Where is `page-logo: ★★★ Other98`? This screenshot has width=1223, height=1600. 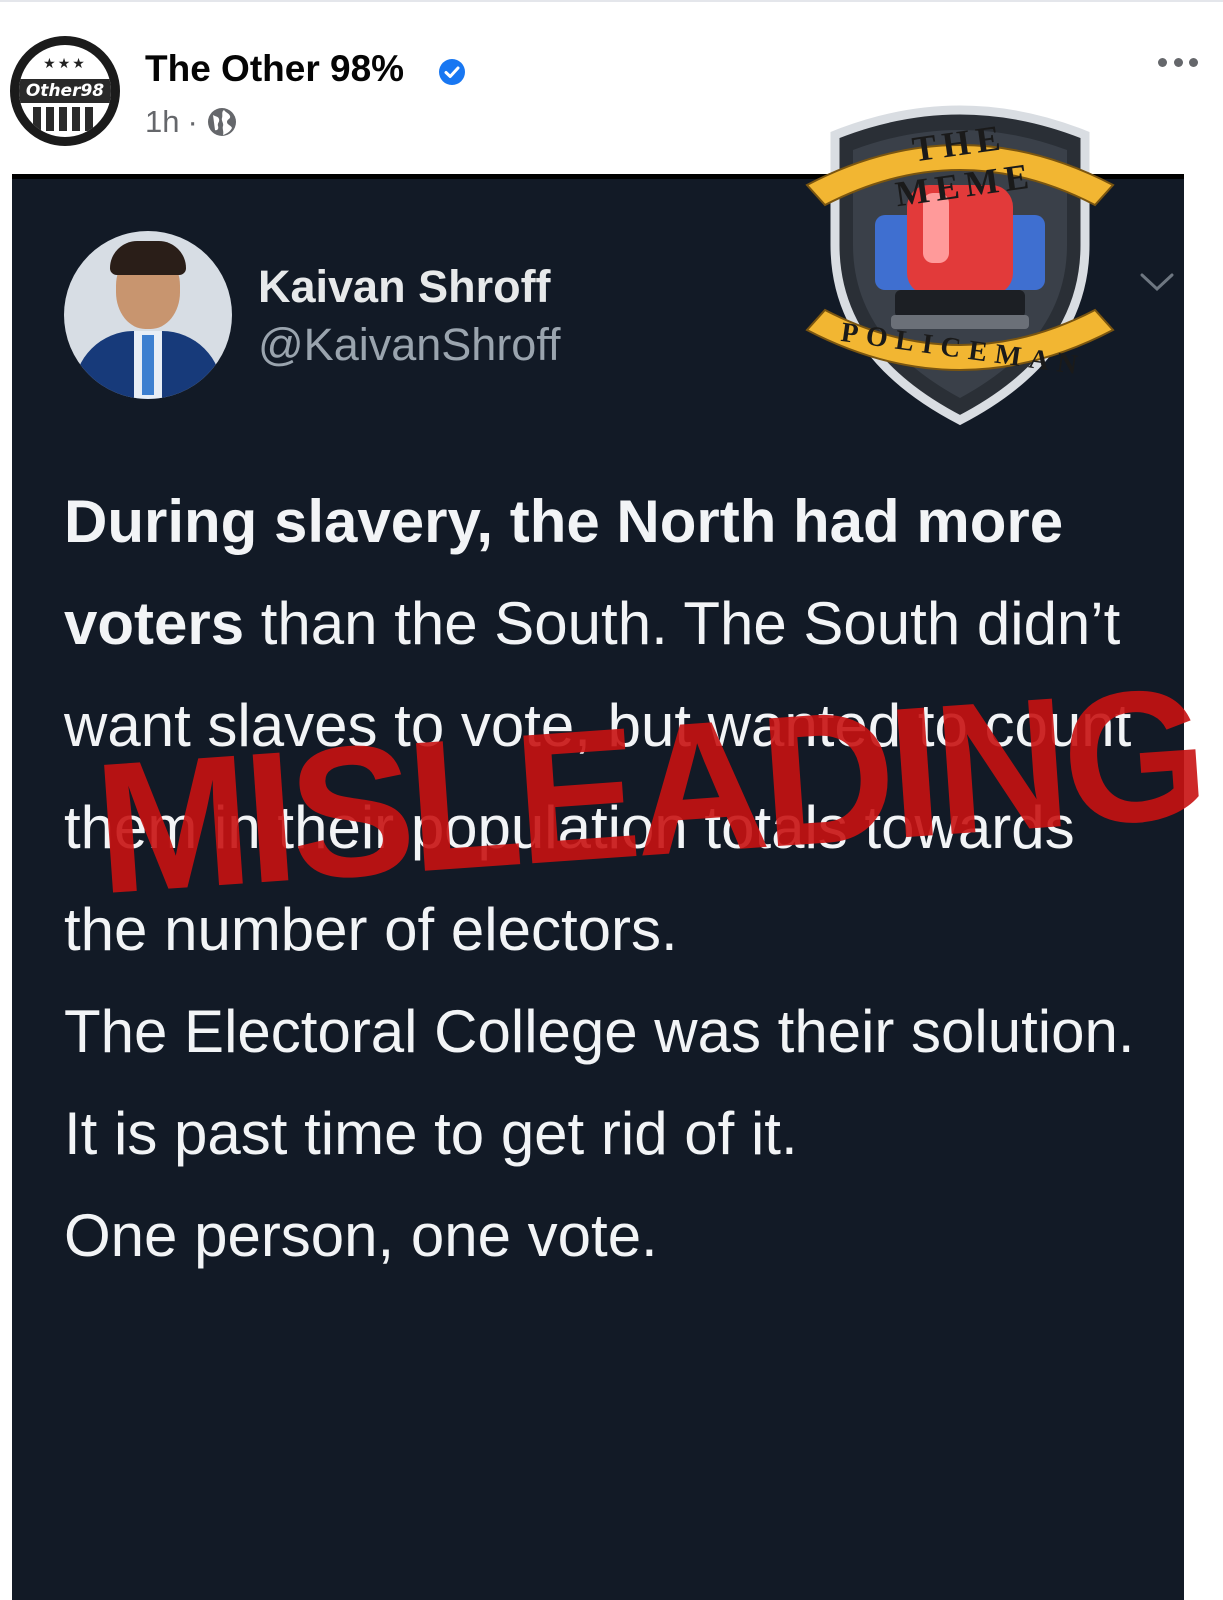
page-logo: ★★★ Other98 is located at coordinates (65, 91).